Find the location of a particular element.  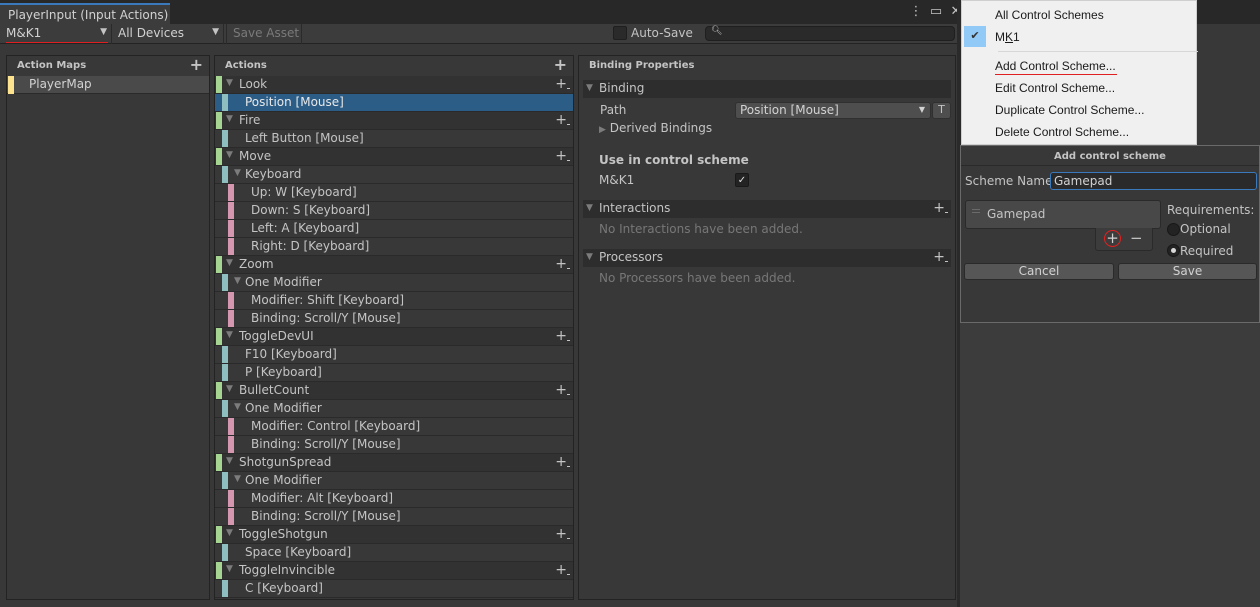

binding-row: Space [Keyboard] is located at coordinates (394, 553).